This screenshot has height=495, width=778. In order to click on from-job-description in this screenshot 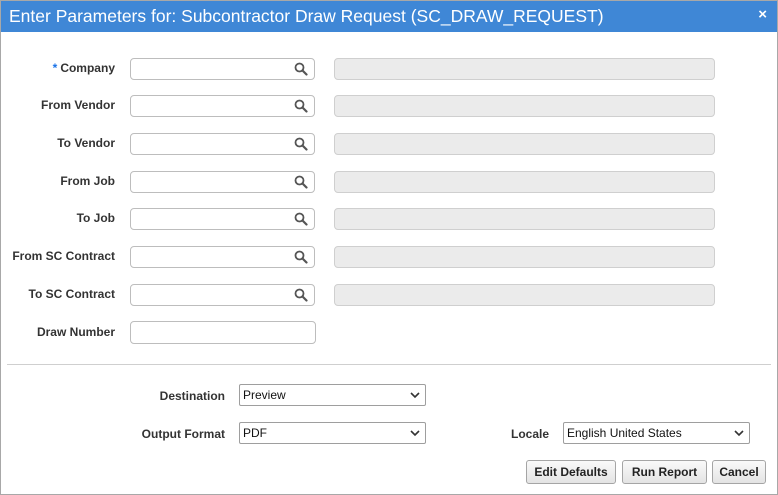, I will do `click(524, 182)`.